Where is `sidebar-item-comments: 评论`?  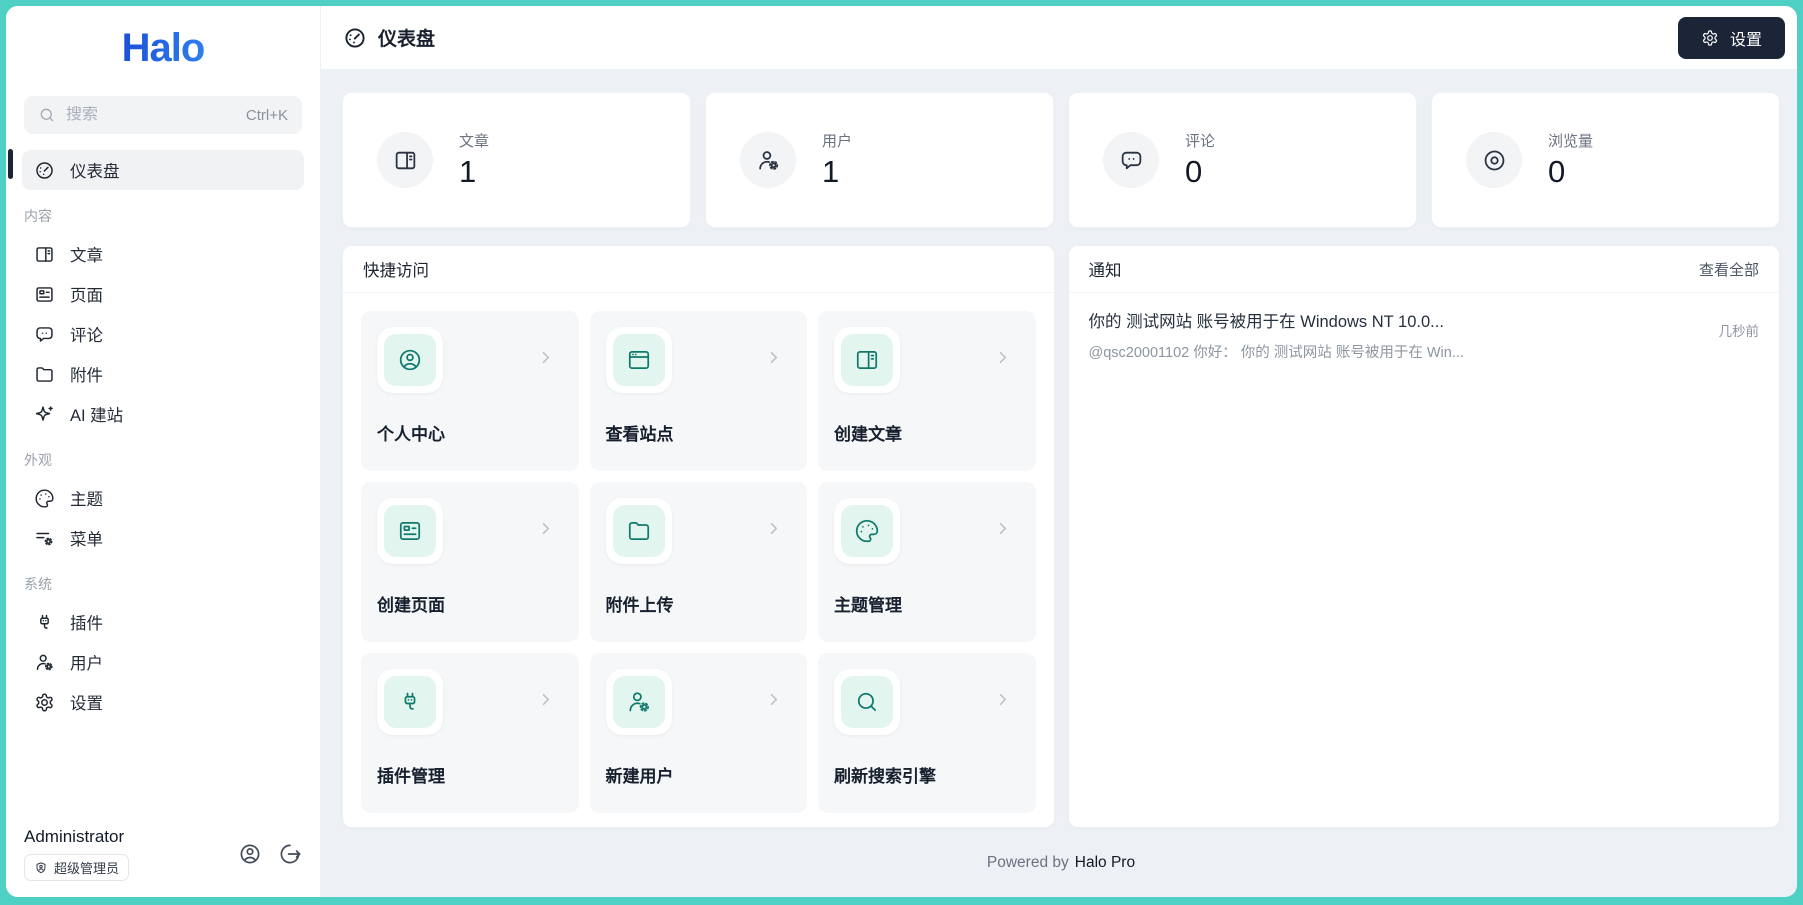
sidebar-item-comments: 评论 is located at coordinates (163, 334).